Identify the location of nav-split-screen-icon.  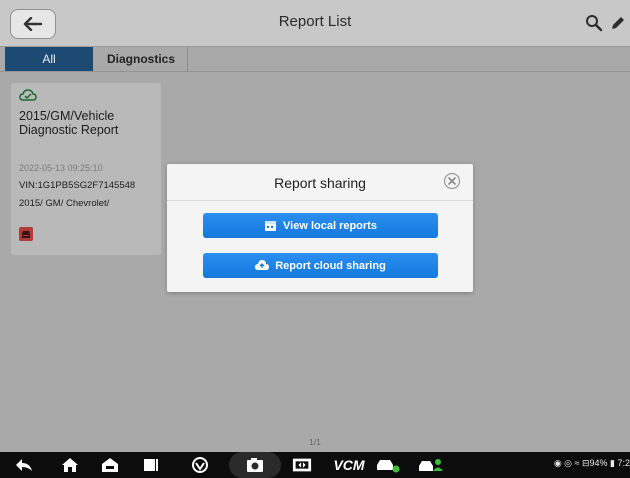
(302, 465).